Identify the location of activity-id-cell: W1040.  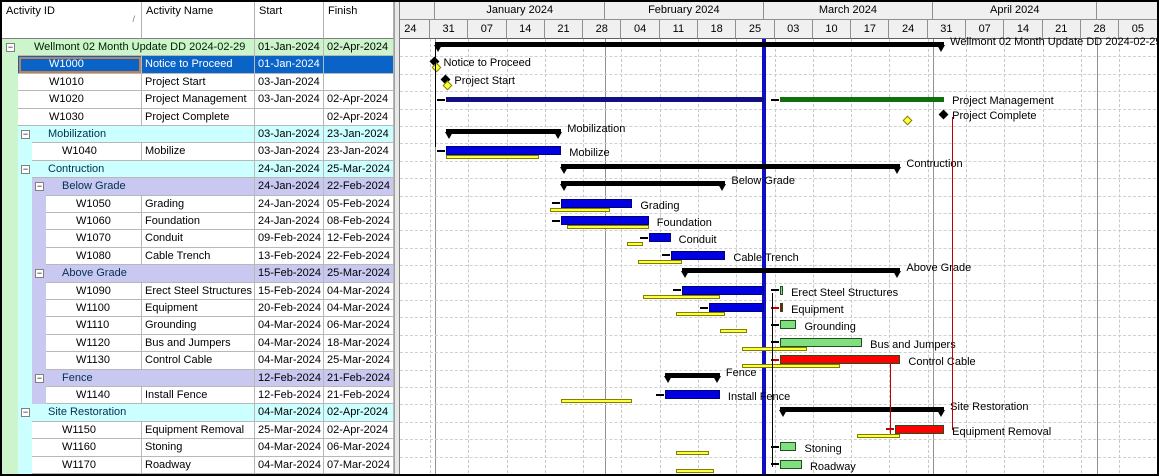
(87, 152).